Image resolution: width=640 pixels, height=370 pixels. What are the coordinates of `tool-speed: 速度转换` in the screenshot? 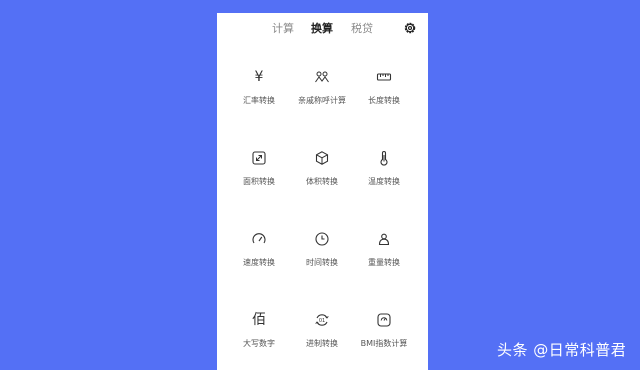 It's located at (259, 249).